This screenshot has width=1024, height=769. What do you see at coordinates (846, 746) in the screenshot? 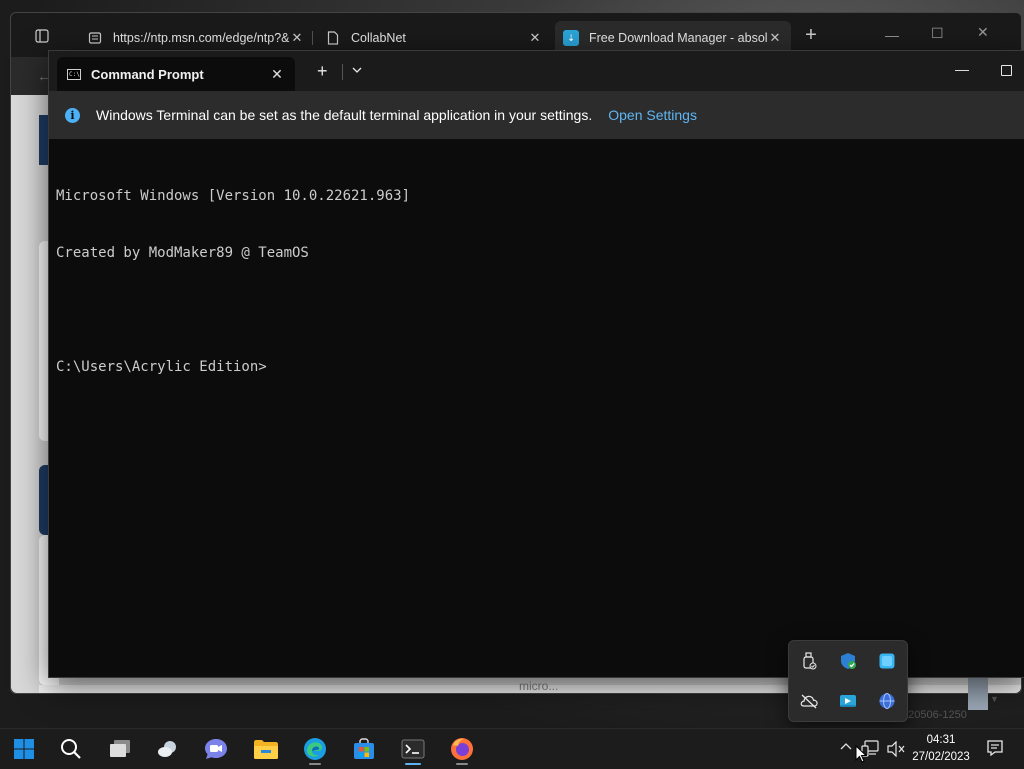
I see `chevron-up-icon` at bounding box center [846, 746].